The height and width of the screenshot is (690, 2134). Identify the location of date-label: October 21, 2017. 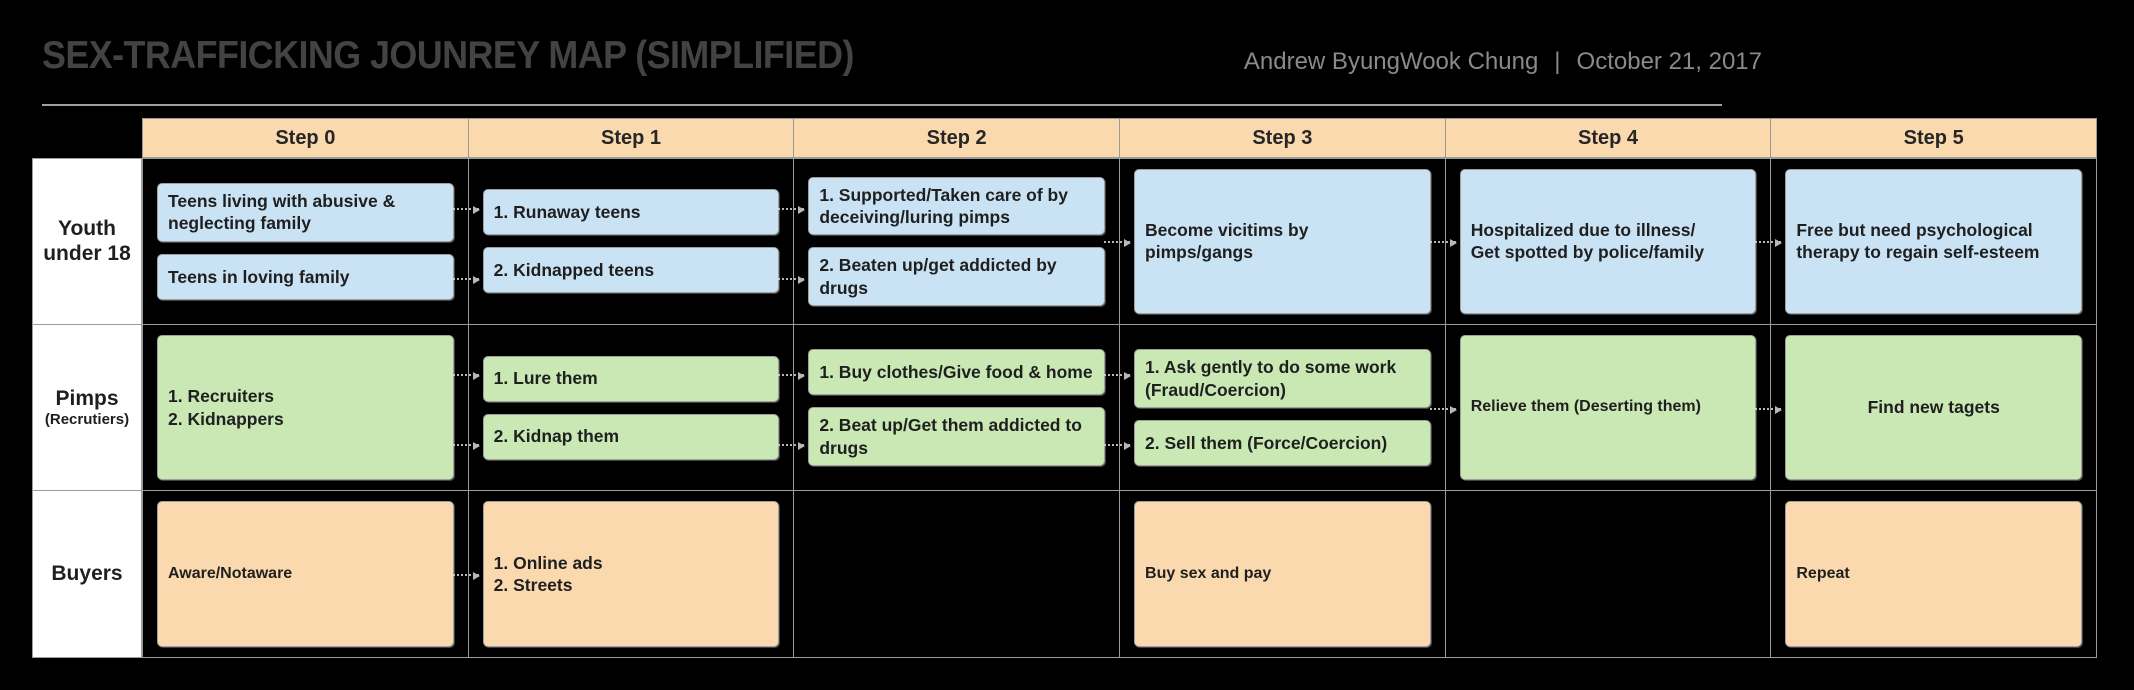
(1669, 61).